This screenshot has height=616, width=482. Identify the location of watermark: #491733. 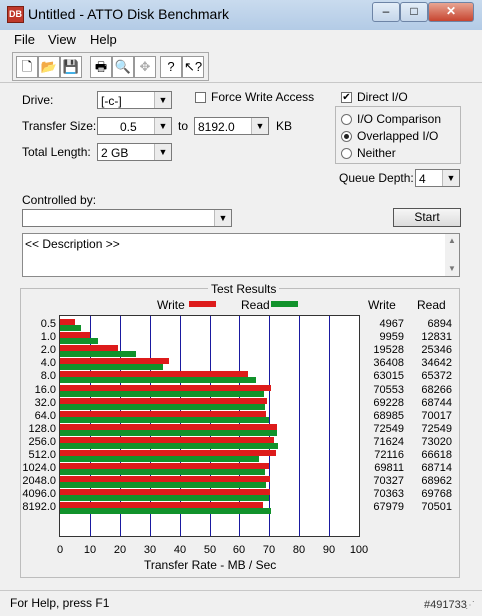
(445, 605).